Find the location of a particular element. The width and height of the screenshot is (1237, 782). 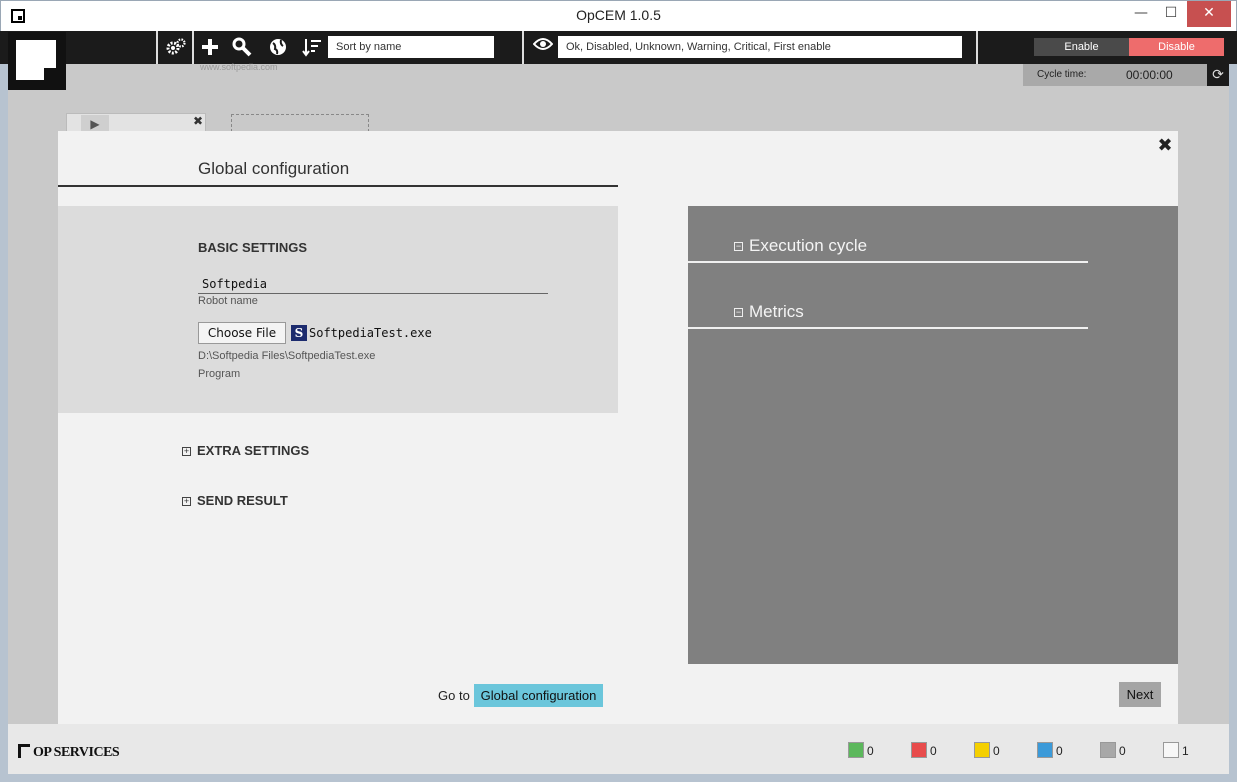

execution-cycle-toggle: − Execution cycle is located at coordinates (800, 246).